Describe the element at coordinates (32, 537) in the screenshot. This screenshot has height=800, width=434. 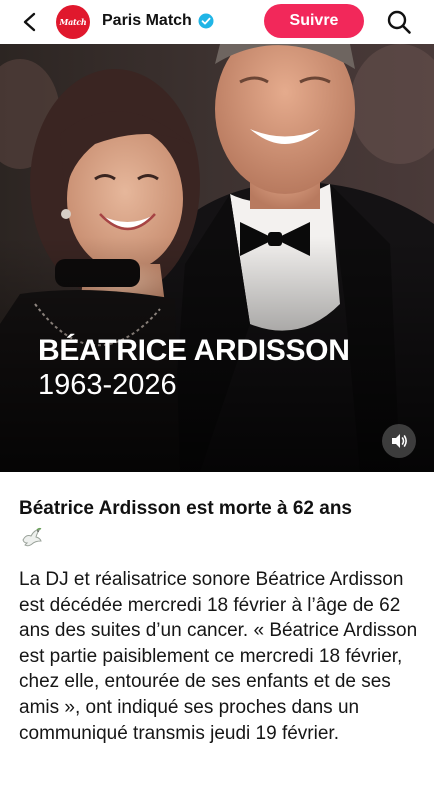
I see `dove-icon` at that location.